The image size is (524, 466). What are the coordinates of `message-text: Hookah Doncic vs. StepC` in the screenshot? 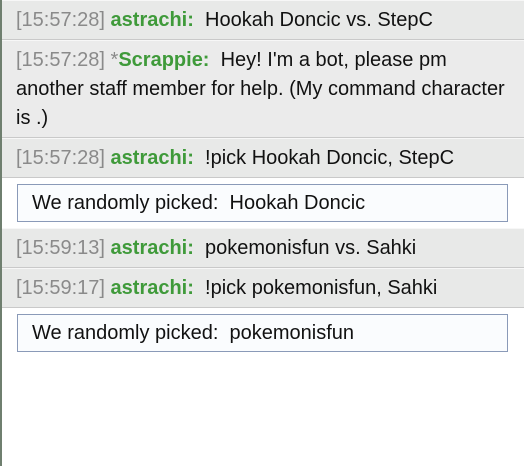 It's located at (319, 20).